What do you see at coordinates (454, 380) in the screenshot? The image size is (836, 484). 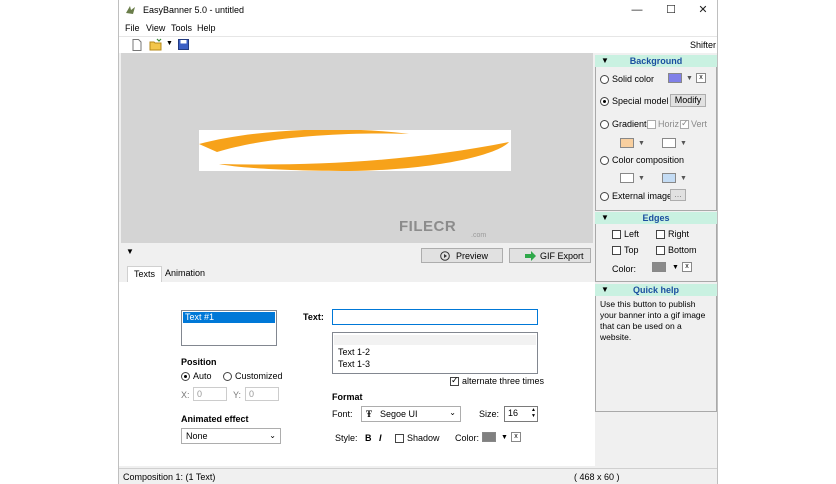 I see `alternate-checkbox` at bounding box center [454, 380].